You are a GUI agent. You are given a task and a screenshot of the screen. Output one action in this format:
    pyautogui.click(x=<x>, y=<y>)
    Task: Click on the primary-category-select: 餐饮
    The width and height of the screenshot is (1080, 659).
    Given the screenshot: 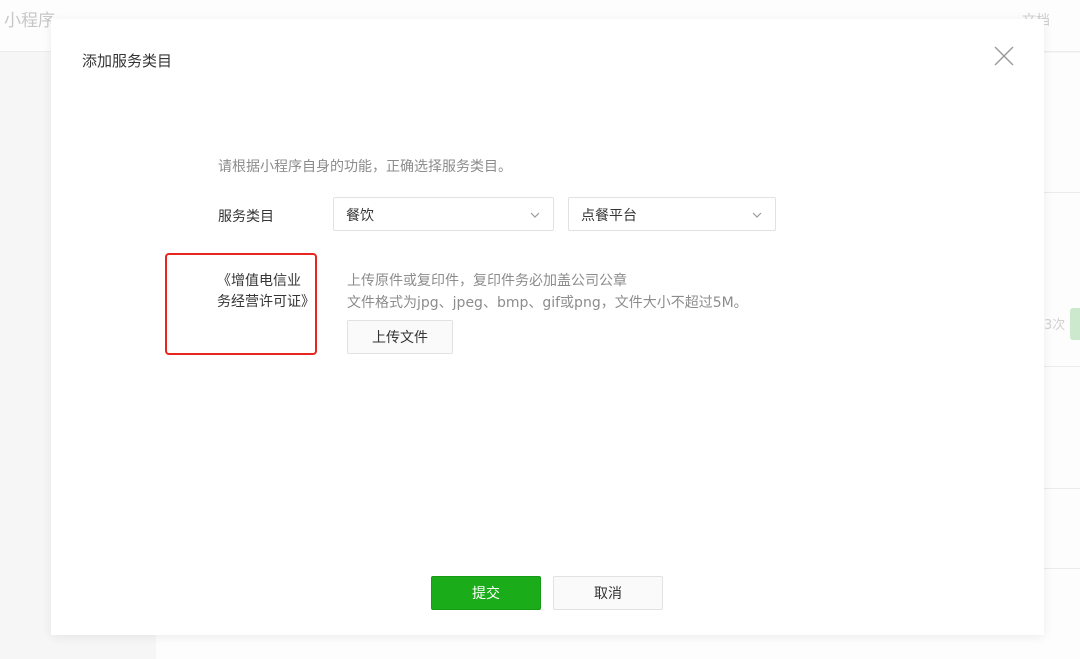 What is the action you would take?
    pyautogui.click(x=443, y=214)
    